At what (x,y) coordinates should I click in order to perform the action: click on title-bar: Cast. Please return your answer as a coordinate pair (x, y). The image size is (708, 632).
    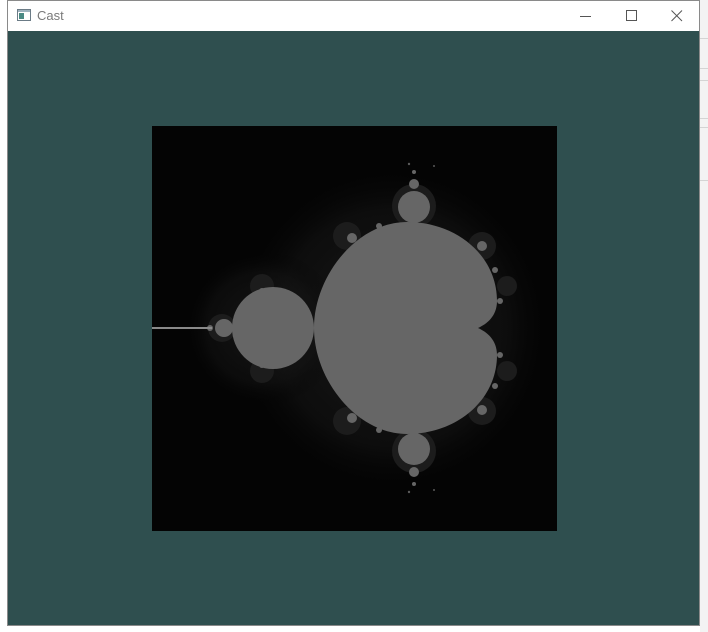
    Looking at the image, I should click on (353, 16).